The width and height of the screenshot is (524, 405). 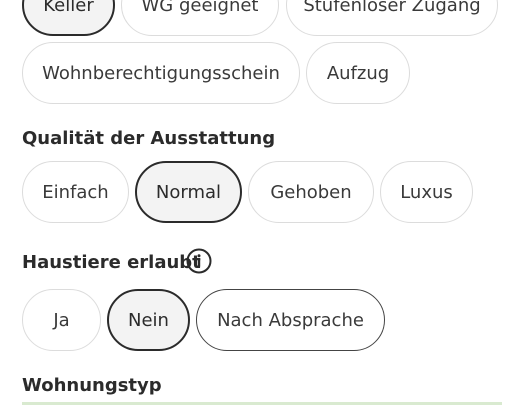 I want to click on chip-label: Stufenloser Zugang, so click(x=392, y=8).